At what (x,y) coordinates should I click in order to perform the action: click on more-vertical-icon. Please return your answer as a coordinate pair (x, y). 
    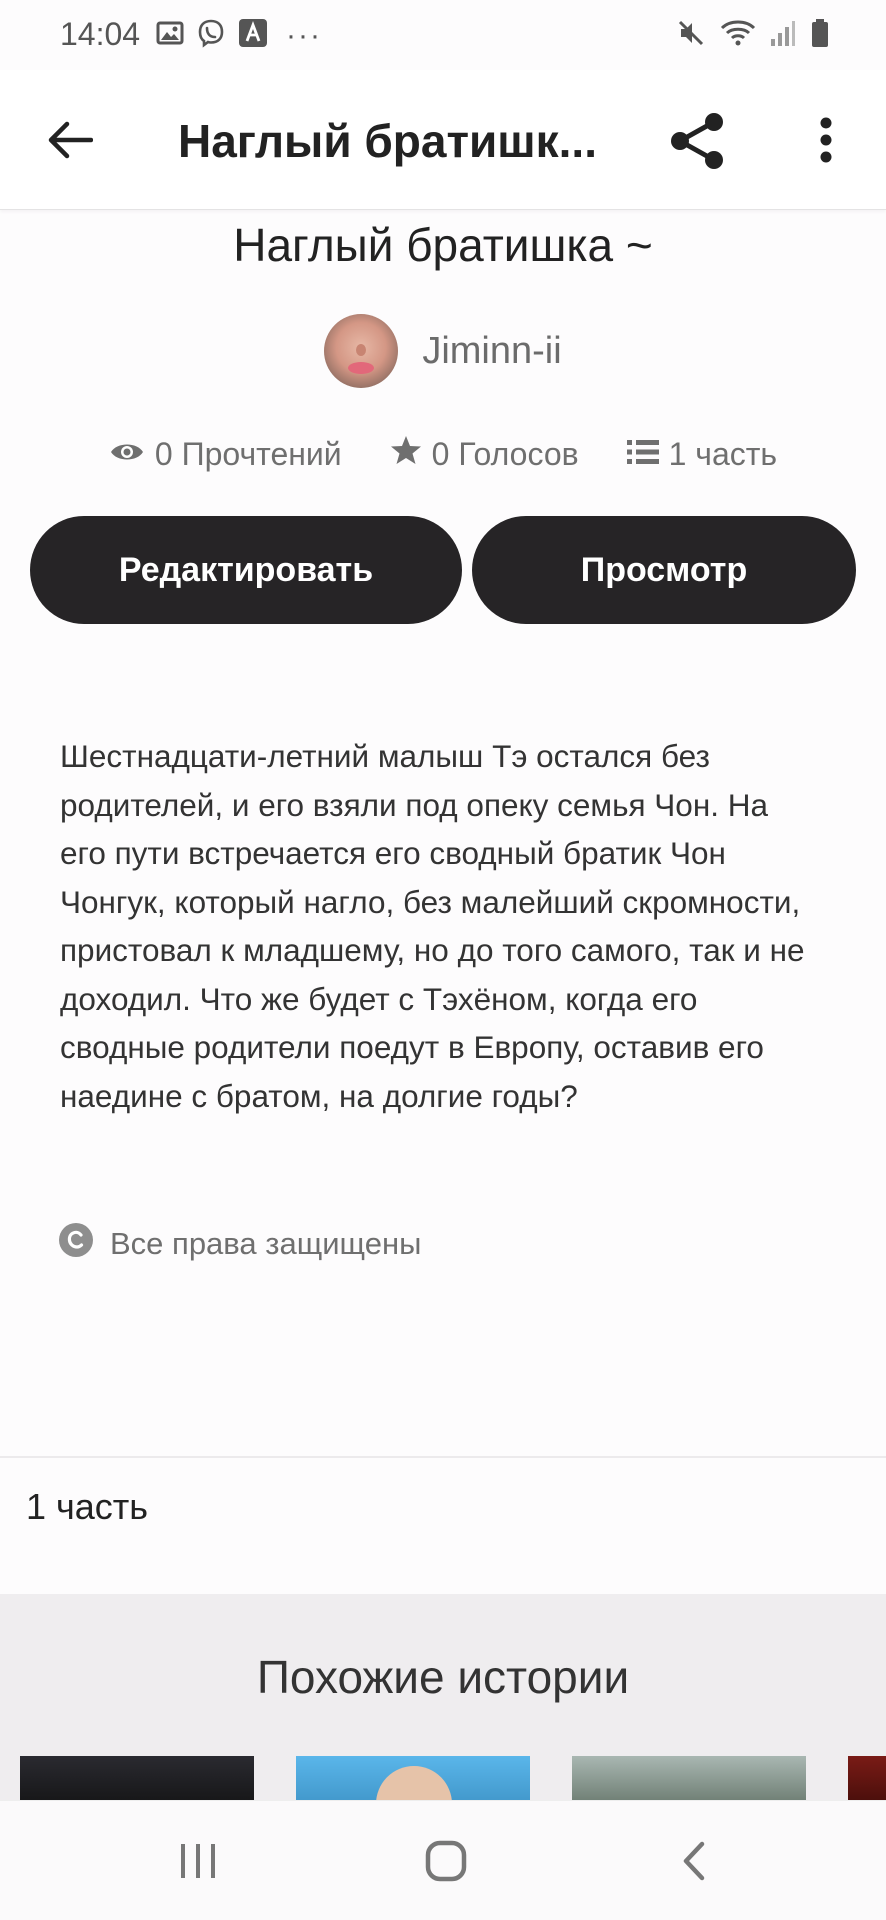
    Looking at the image, I should click on (826, 140).